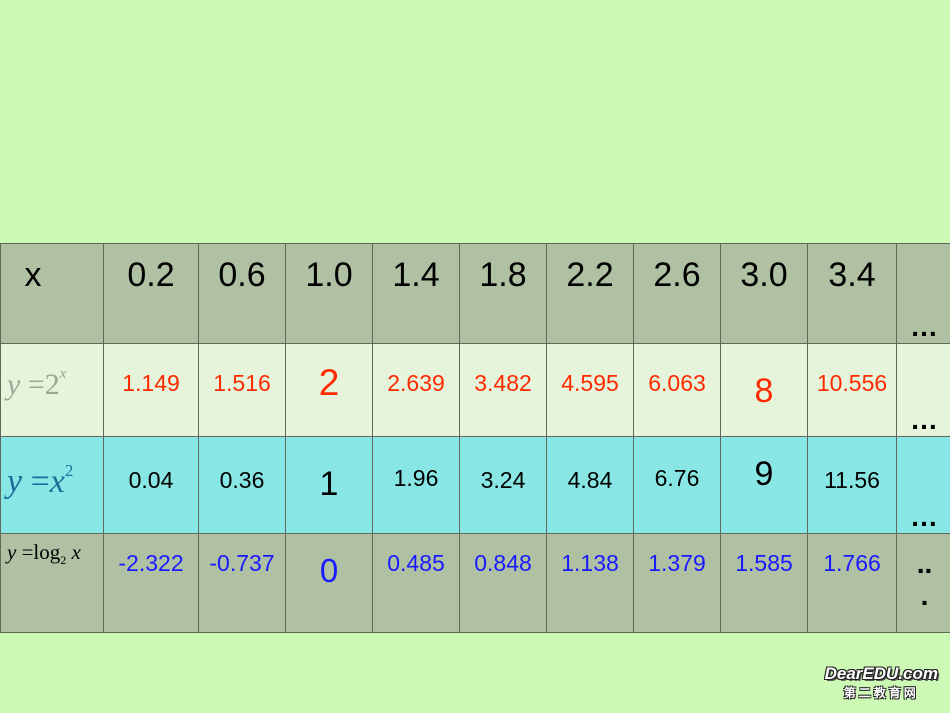 The height and width of the screenshot is (713, 950). Describe the element at coordinates (852, 383) in the screenshot. I see `value-2x: 10.556` at that location.